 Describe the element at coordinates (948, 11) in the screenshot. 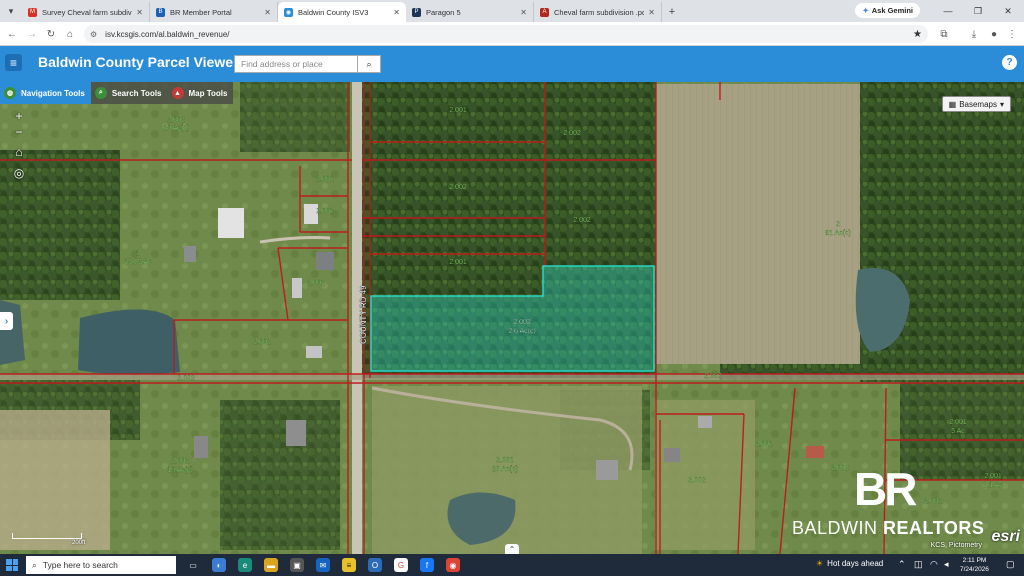

I see `minimize-icon: —` at that location.